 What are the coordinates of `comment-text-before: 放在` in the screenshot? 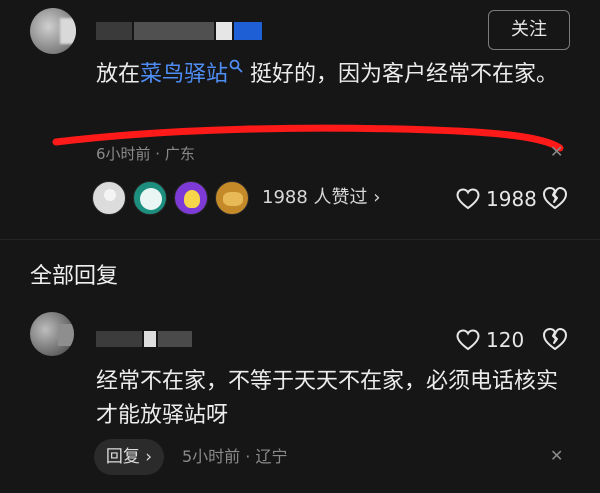 It's located at (118, 74).